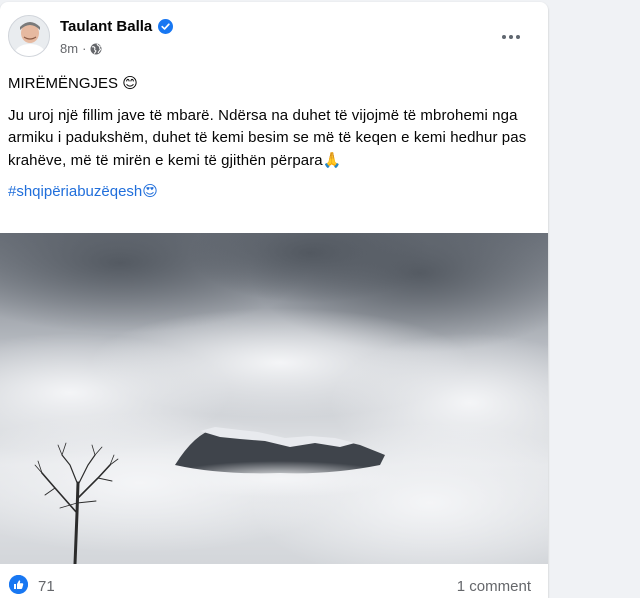 This screenshot has height=598, width=640. I want to click on greeting-text: MIRËMËNGJES, so click(63, 83).